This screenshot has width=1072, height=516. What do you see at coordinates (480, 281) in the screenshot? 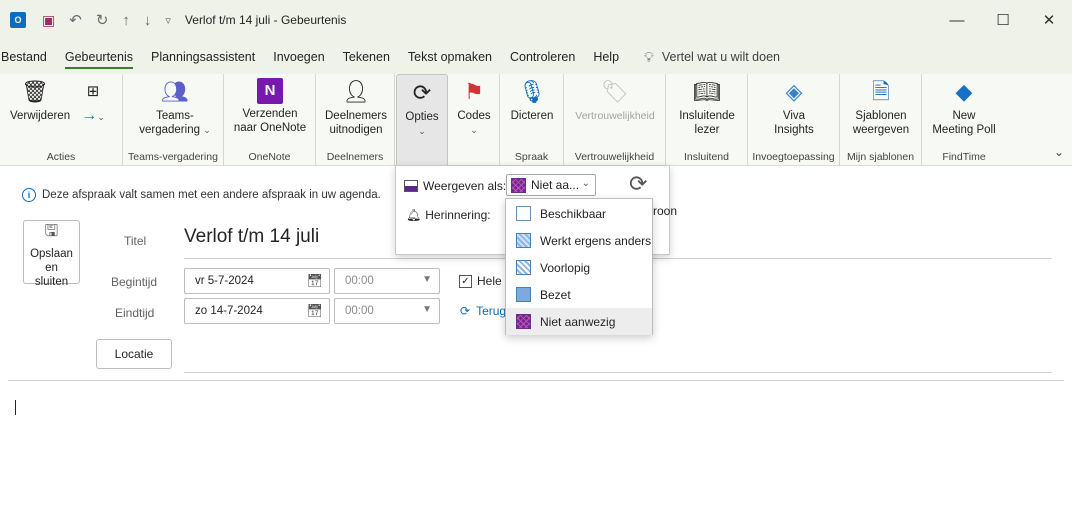
I see `all-day-checkbox: ✓ Hele` at bounding box center [480, 281].